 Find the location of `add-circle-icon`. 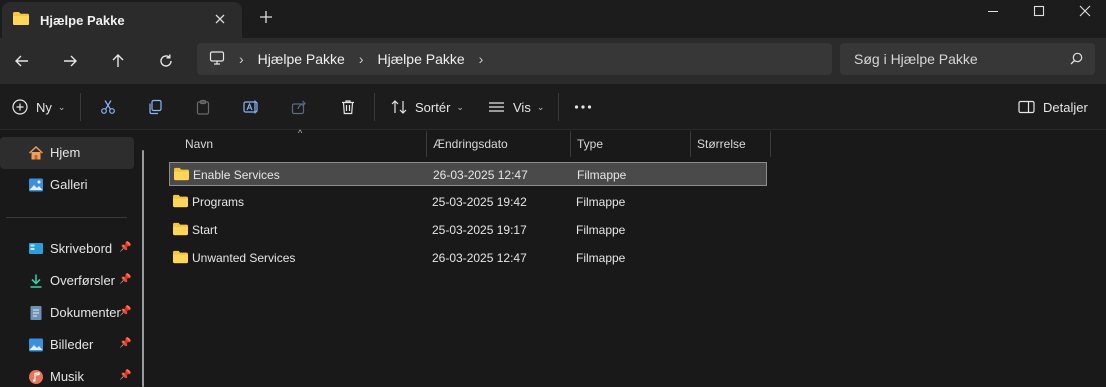

add-circle-icon is located at coordinates (20, 107).